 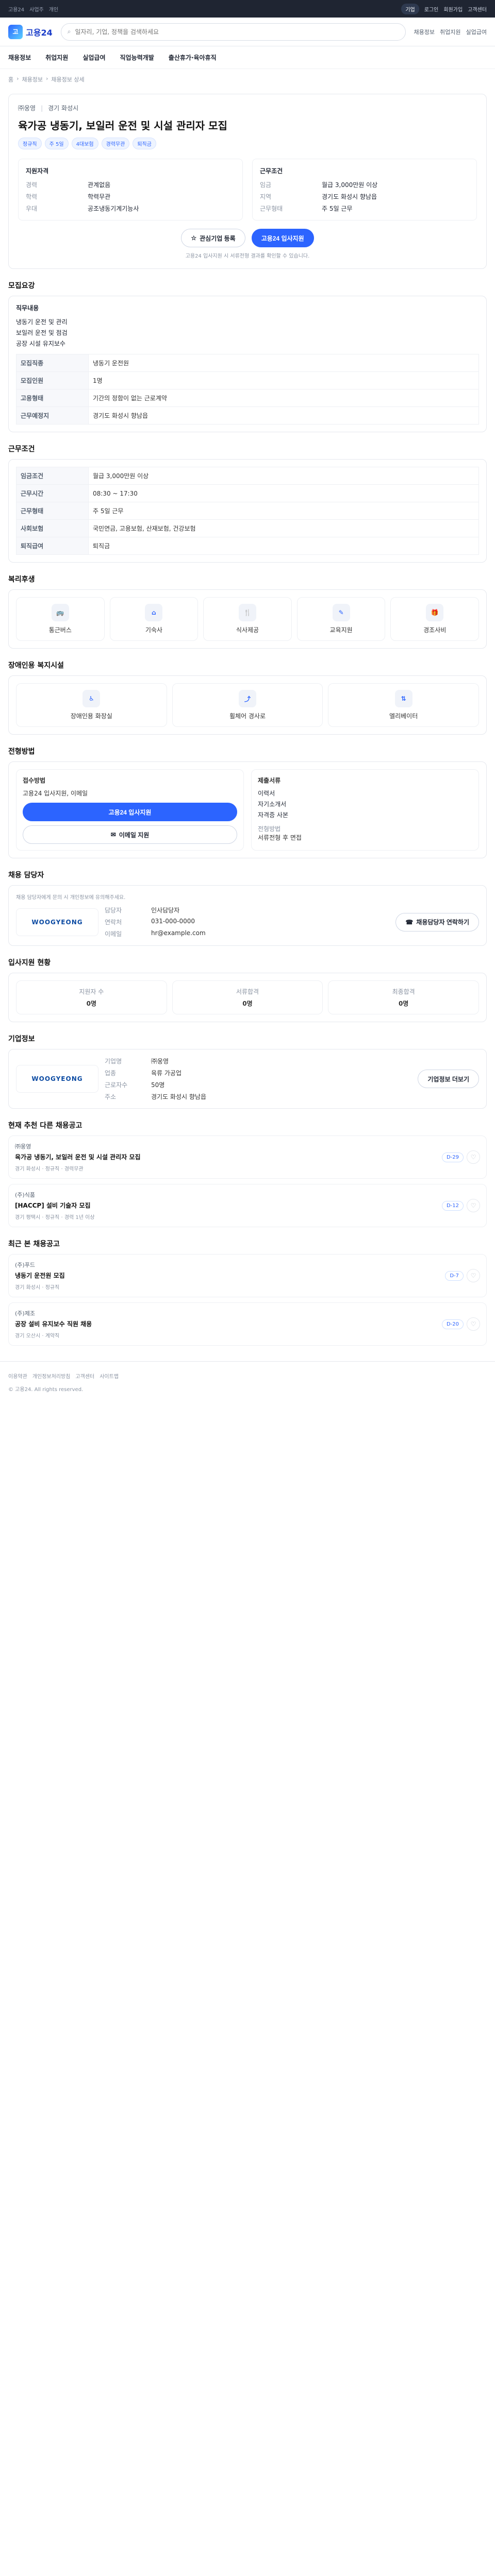 What do you see at coordinates (115, 143) in the screenshot?
I see `tag-4: 경력무관` at bounding box center [115, 143].